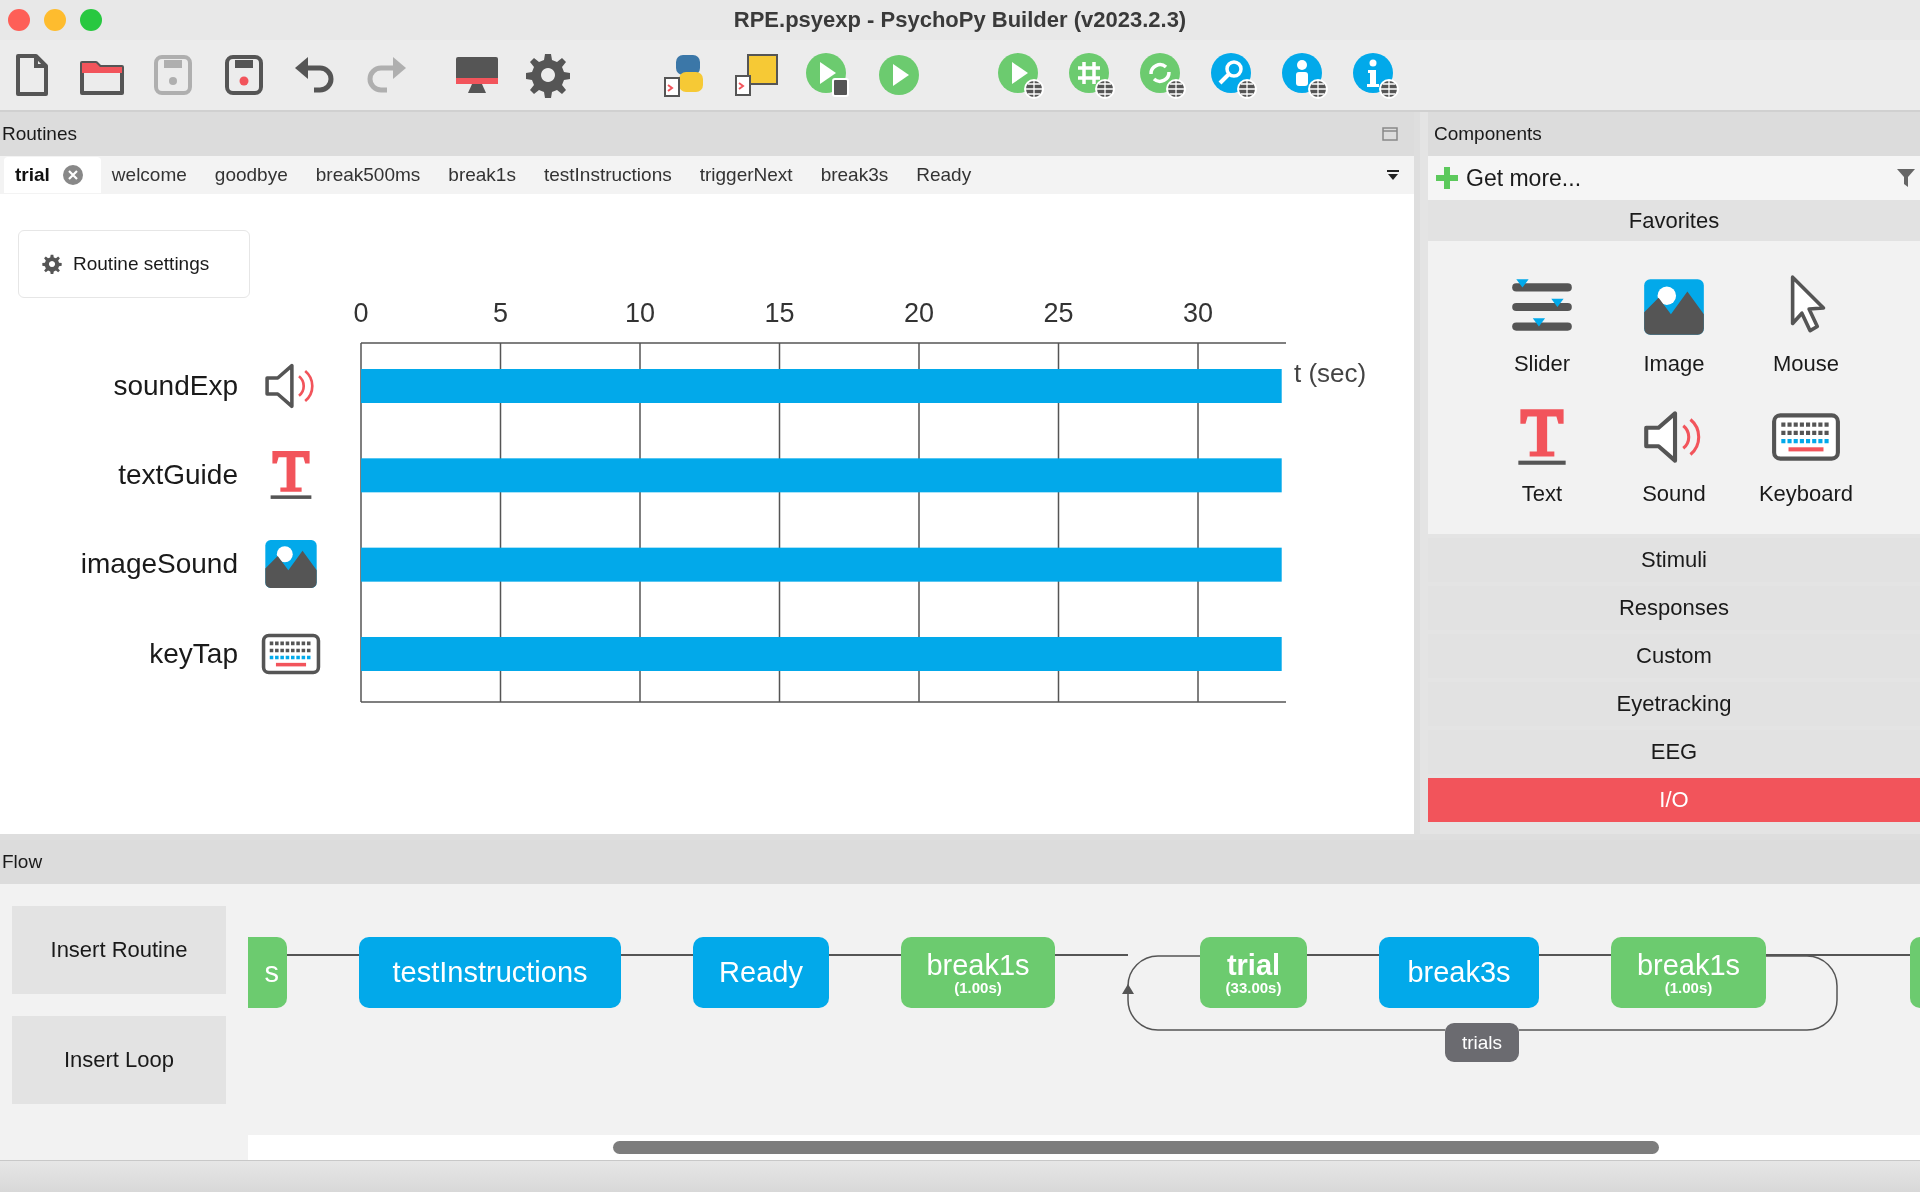 The height and width of the screenshot is (1192, 1920). What do you see at coordinates (1674, 454) in the screenshot?
I see `component-button: Sound` at bounding box center [1674, 454].